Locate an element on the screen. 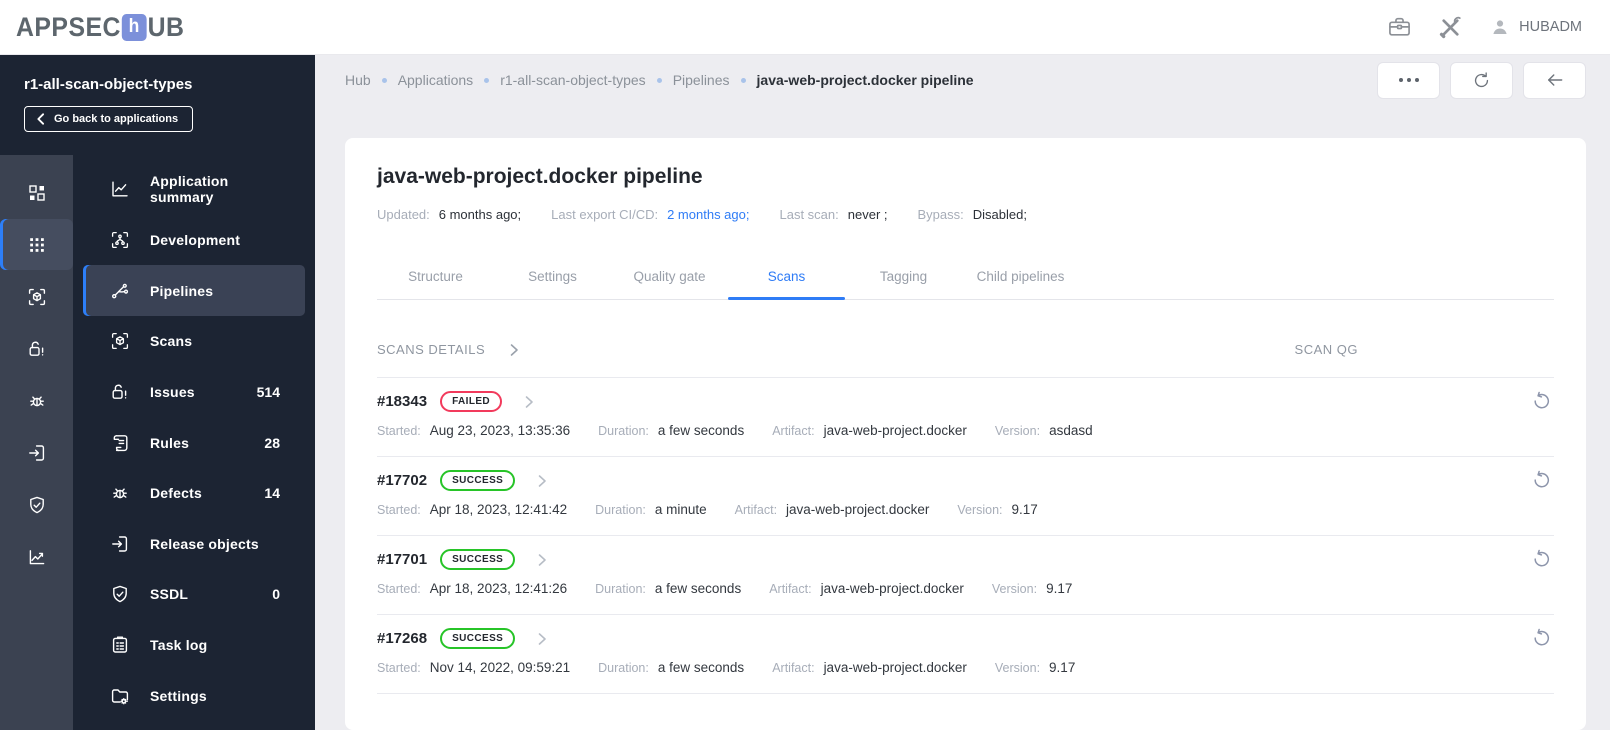  tab-tagging: Tagging is located at coordinates (903, 277).